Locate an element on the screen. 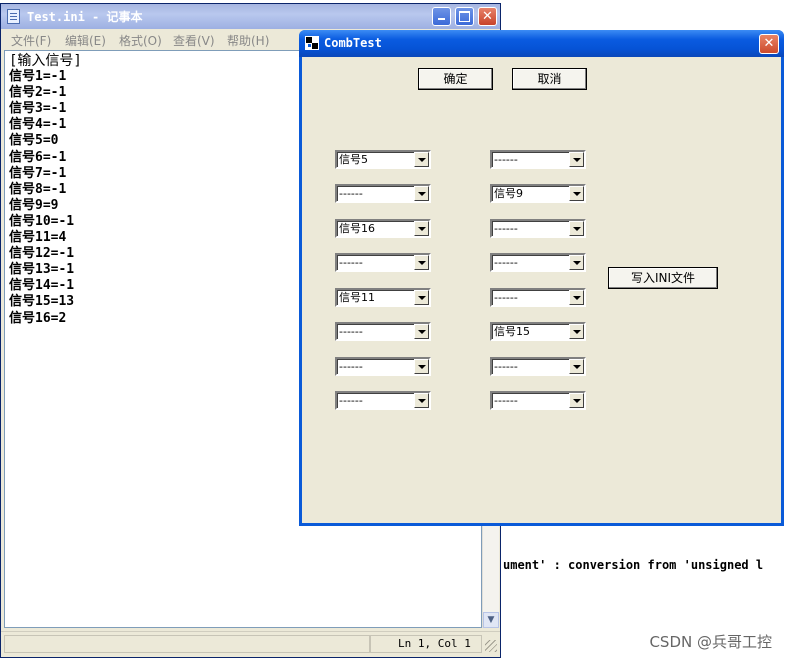 This screenshot has height=660, width=786. dialog-close-button: ✕ is located at coordinates (769, 44).